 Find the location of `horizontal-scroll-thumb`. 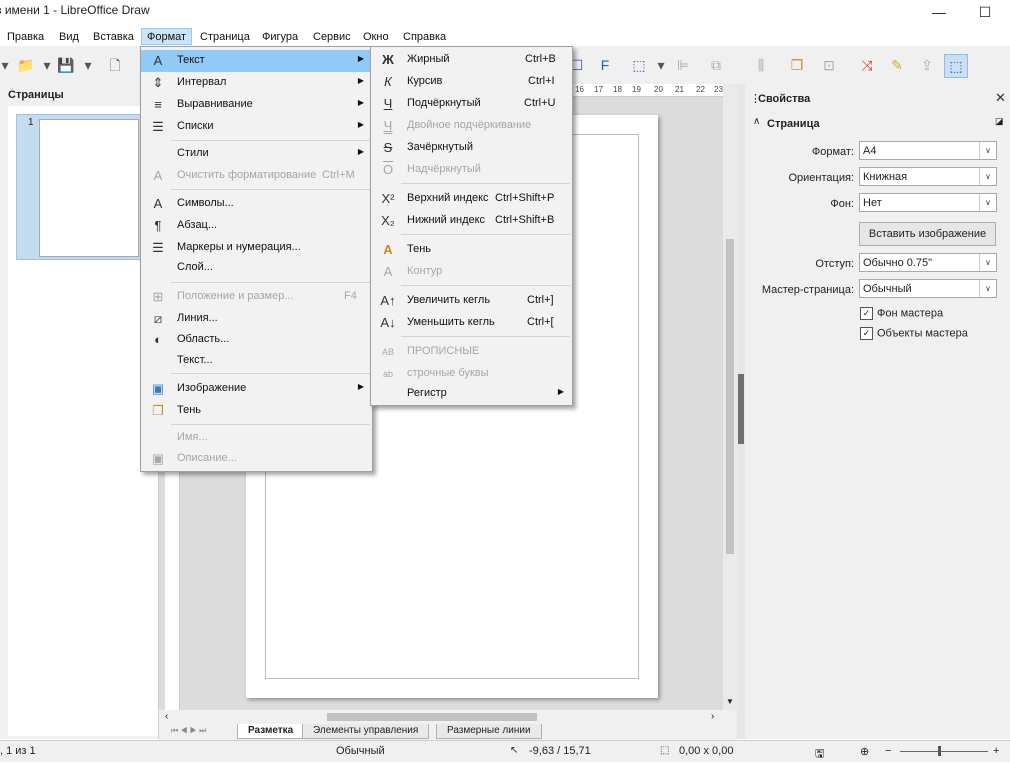

horizontal-scroll-thumb is located at coordinates (432, 717).